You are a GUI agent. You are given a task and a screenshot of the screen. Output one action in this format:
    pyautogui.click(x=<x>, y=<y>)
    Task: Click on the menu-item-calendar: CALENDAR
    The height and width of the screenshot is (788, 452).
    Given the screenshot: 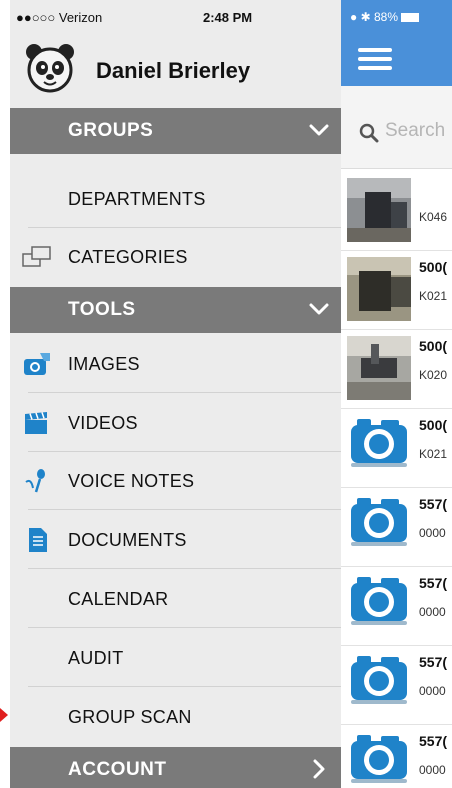 What is the action you would take?
    pyautogui.click(x=175, y=599)
    